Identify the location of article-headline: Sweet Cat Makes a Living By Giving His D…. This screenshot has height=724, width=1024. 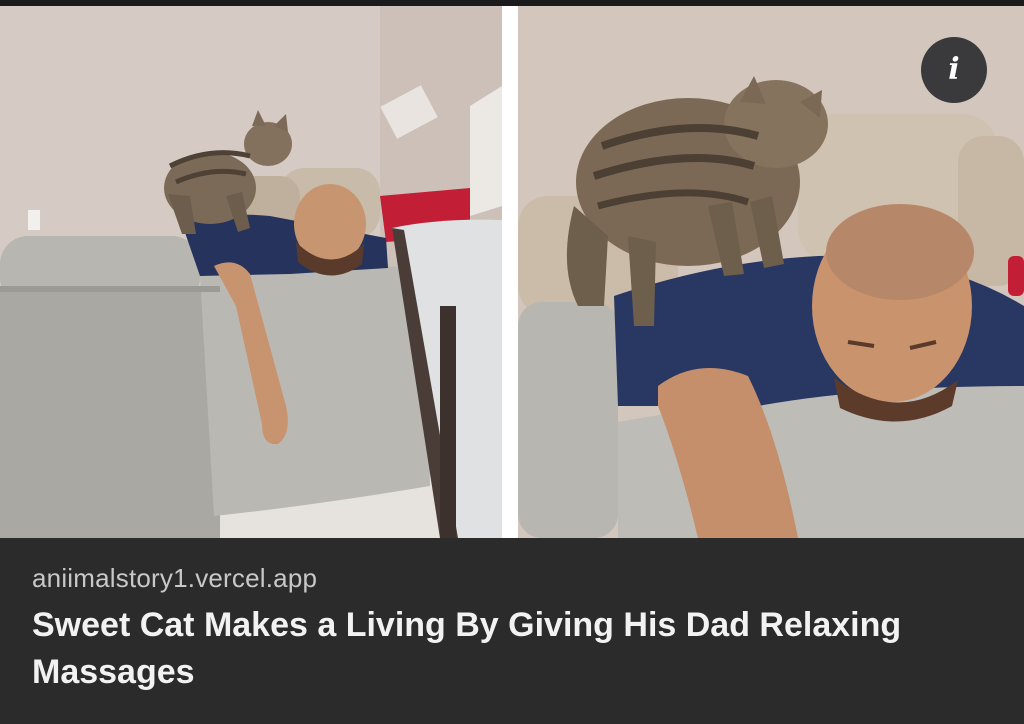
(467, 648).